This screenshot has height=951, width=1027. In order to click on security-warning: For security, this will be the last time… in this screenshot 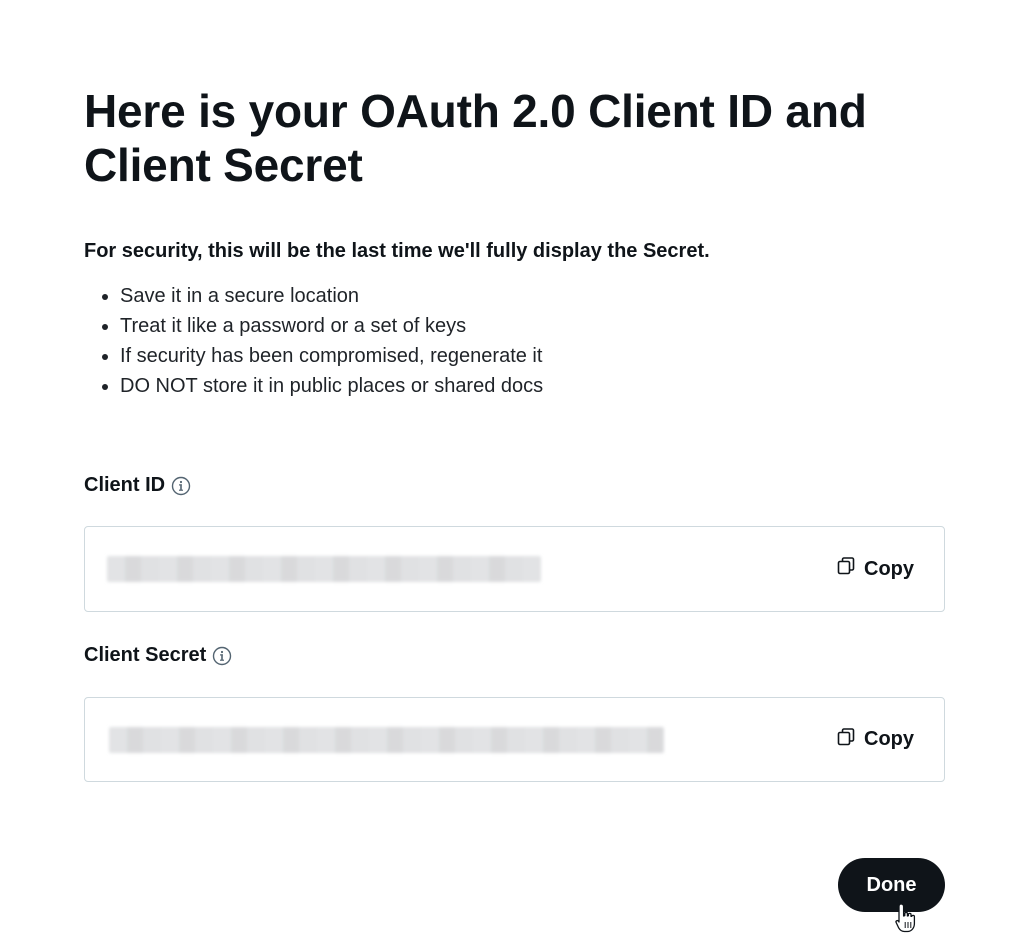, I will do `click(397, 251)`.